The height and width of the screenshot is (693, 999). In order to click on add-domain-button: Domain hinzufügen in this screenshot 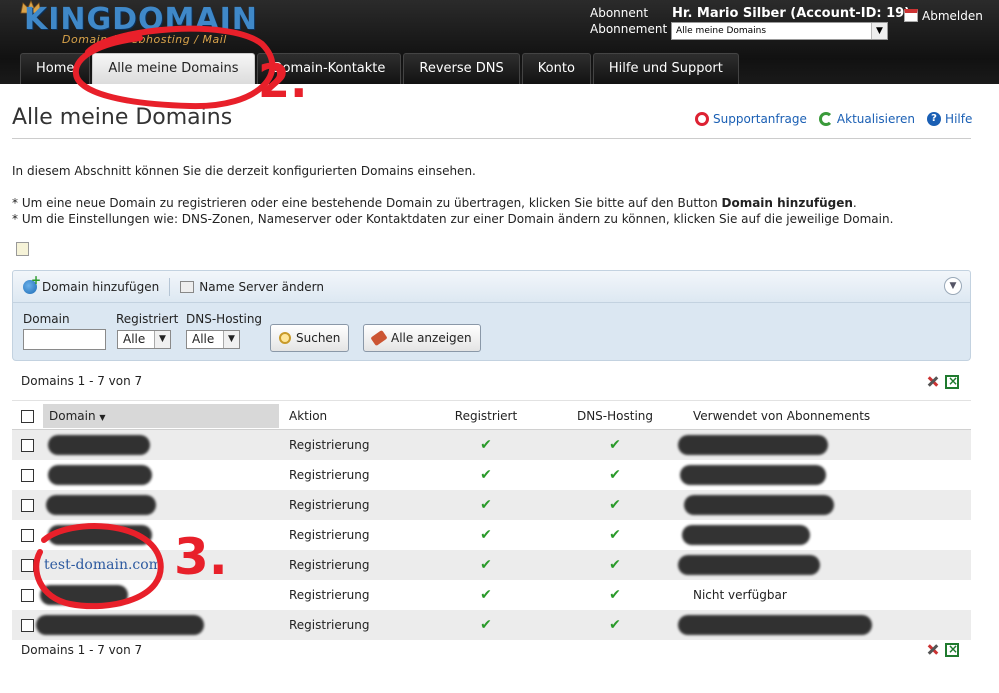, I will do `click(91, 283)`.